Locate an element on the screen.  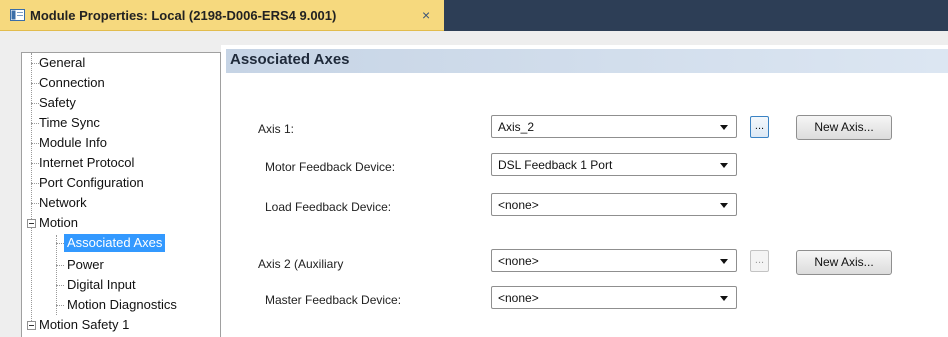
tree-item-safety: Safety is located at coordinates (57, 103).